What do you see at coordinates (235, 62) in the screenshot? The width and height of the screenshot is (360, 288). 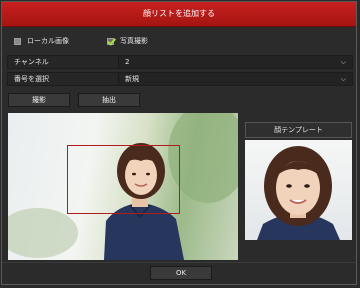 I see `channel-select: 2` at bounding box center [235, 62].